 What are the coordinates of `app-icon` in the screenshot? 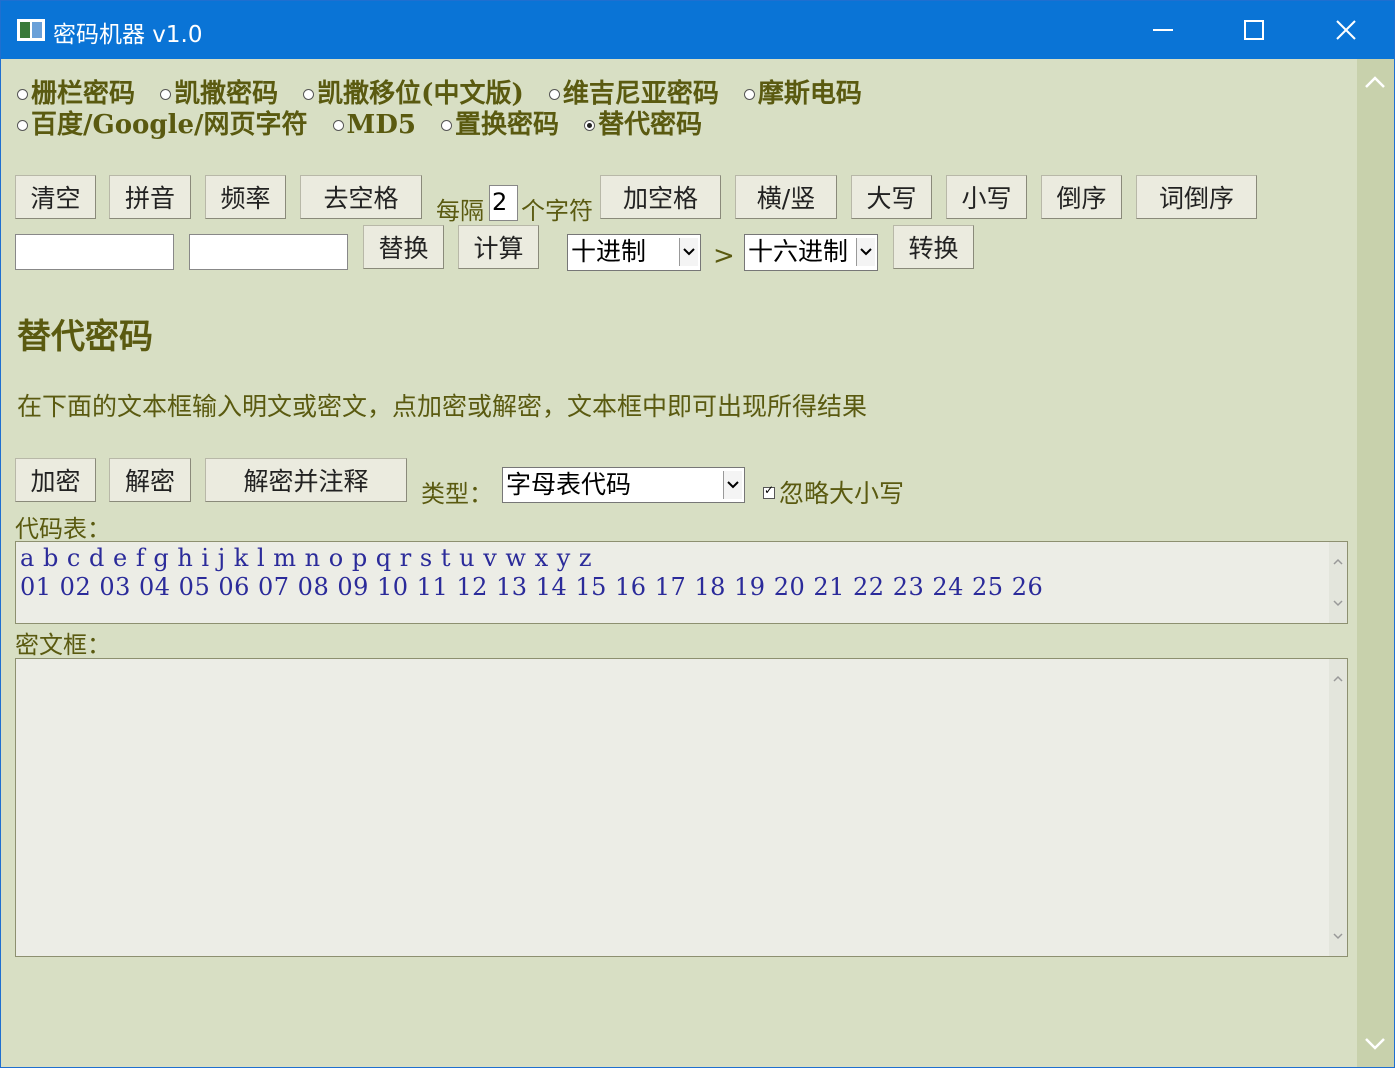 It's located at (31, 30).